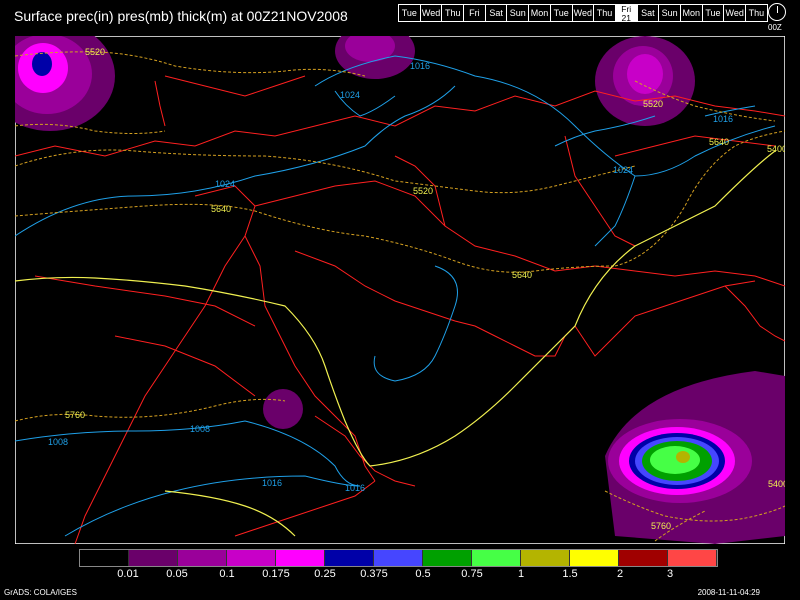  Describe the element at coordinates (325, 574) in the screenshot. I see `colorbar-label: 0.25` at that location.